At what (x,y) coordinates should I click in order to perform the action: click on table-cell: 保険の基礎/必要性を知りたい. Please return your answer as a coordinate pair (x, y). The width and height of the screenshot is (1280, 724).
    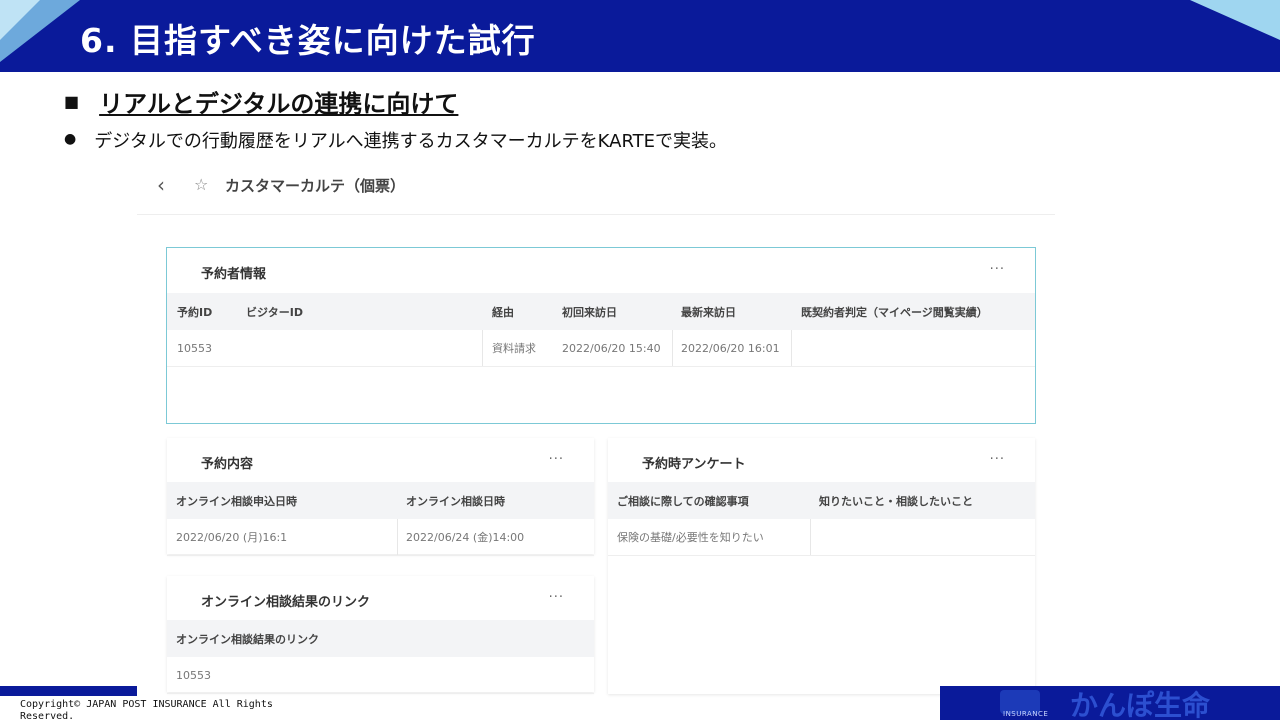
    Looking at the image, I should click on (690, 537).